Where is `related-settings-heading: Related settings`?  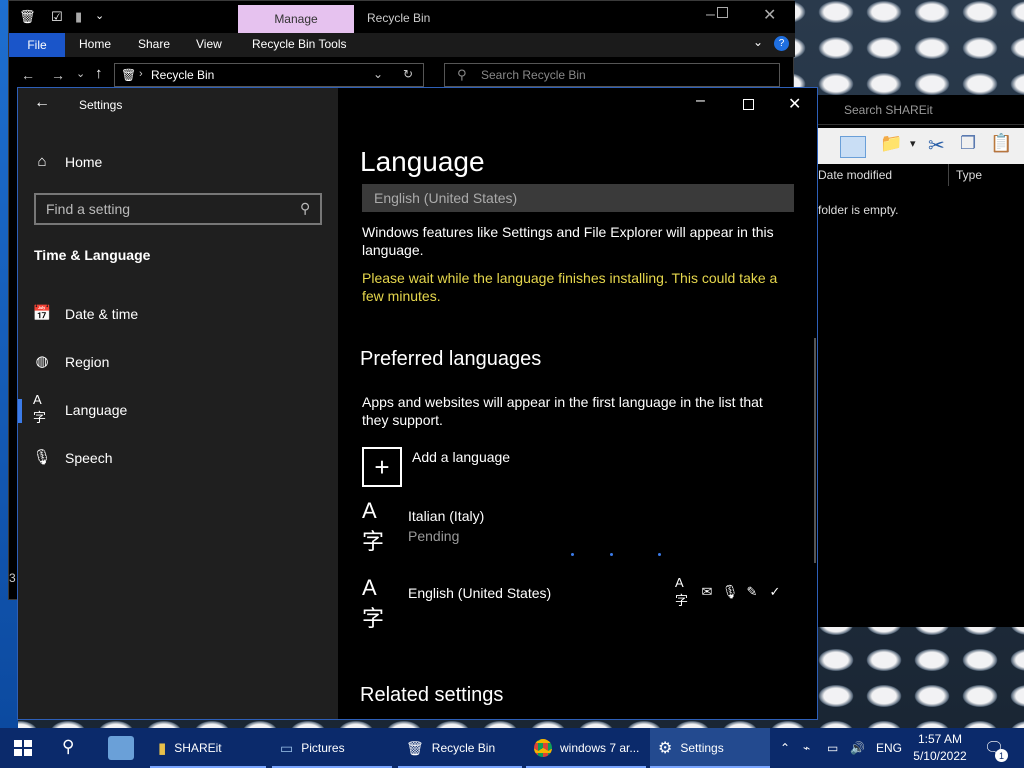
related-settings-heading: Related settings is located at coordinates (432, 695).